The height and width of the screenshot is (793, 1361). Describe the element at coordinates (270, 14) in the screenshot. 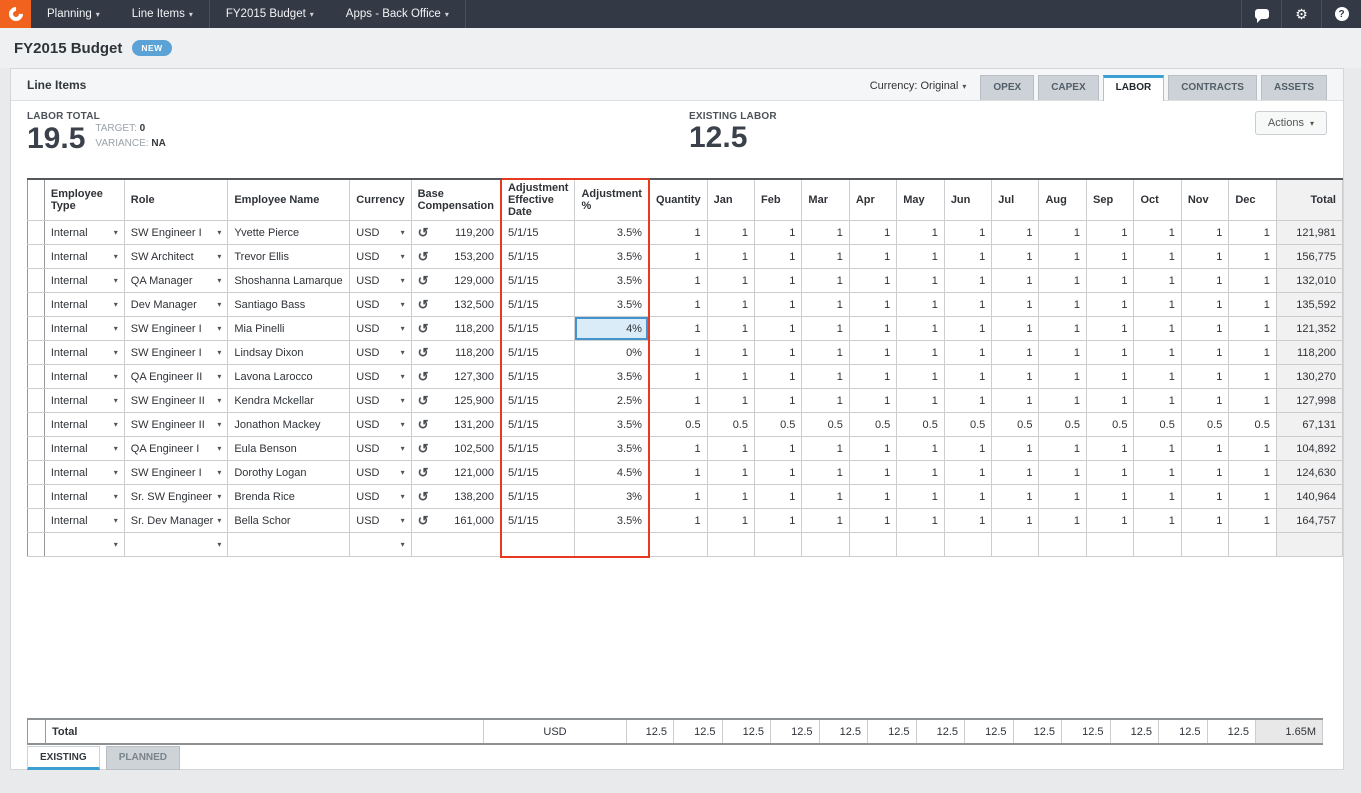

I see `menu-fy2015-budget: FY2015 Budget ▾` at that location.